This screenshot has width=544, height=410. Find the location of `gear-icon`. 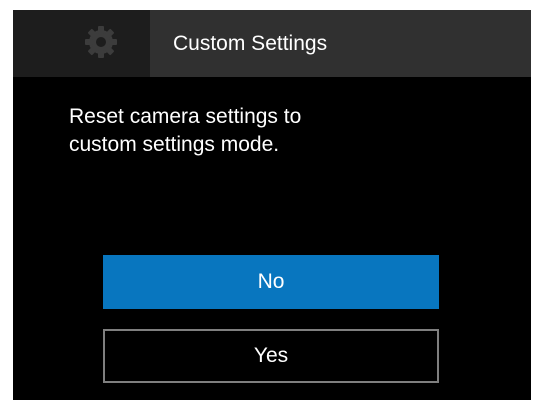

gear-icon is located at coordinates (101, 42).